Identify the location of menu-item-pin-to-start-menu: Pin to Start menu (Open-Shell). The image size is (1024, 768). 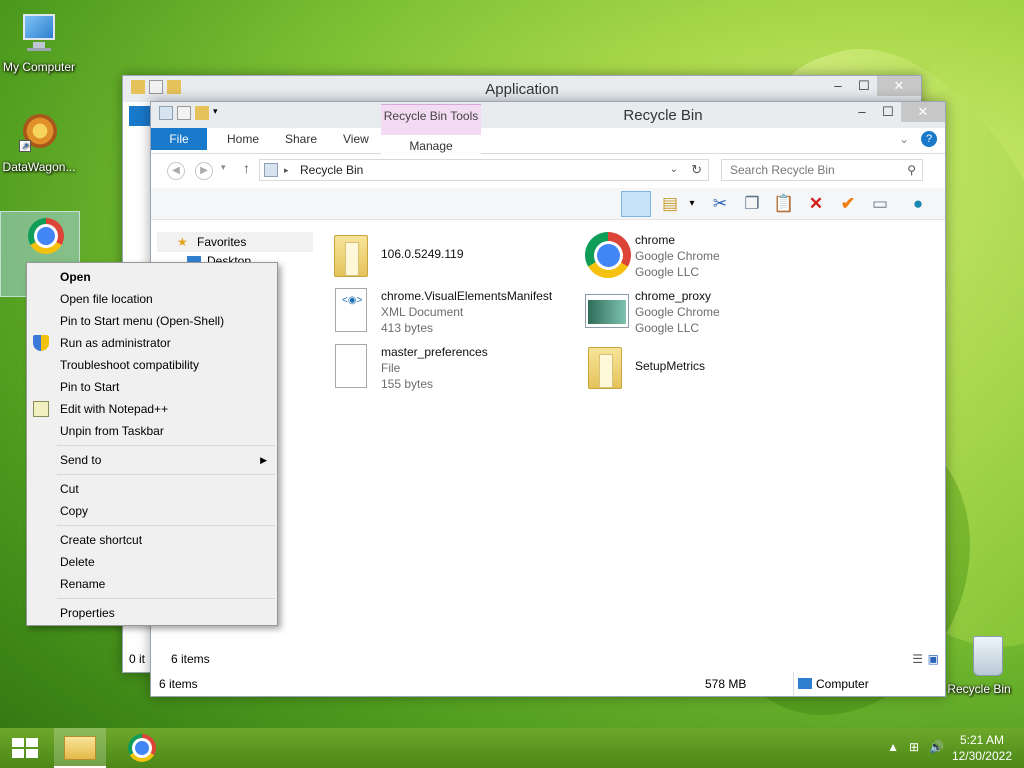
(152, 321).